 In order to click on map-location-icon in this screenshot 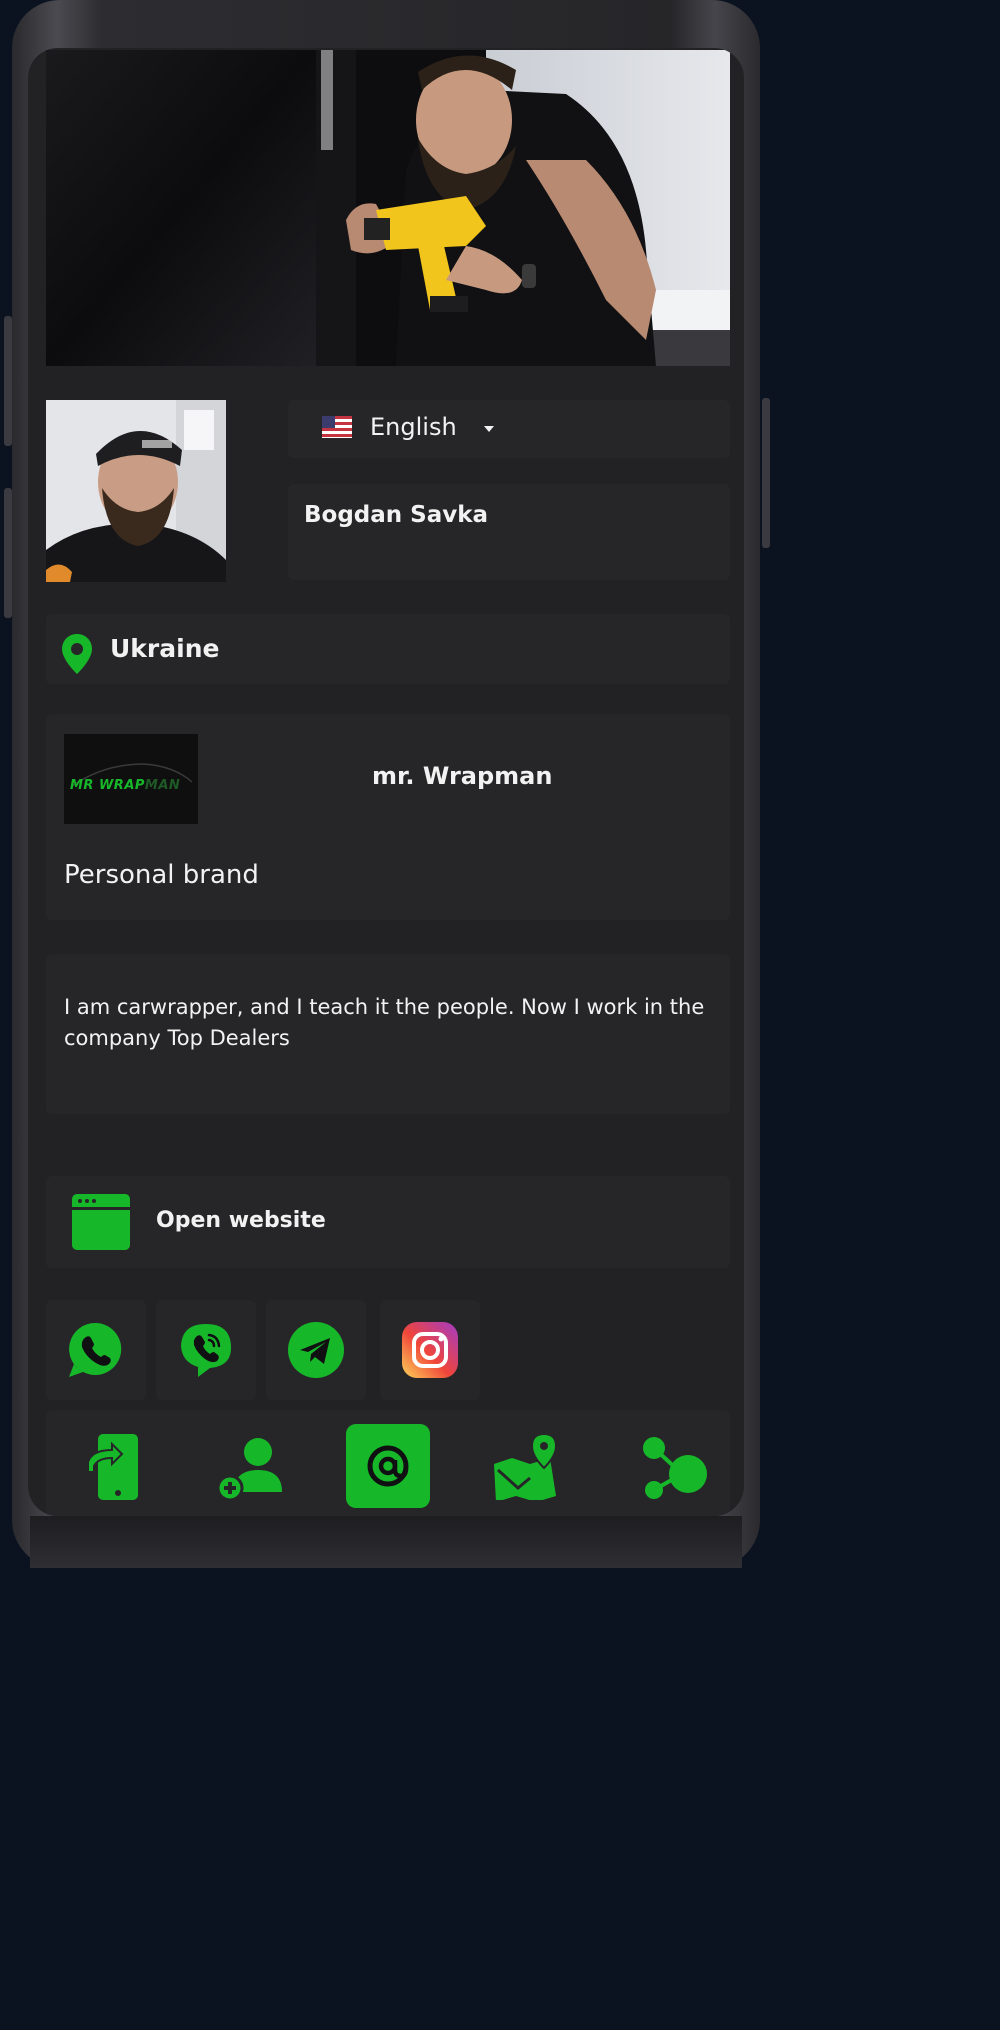, I will do `click(525, 1465)`.